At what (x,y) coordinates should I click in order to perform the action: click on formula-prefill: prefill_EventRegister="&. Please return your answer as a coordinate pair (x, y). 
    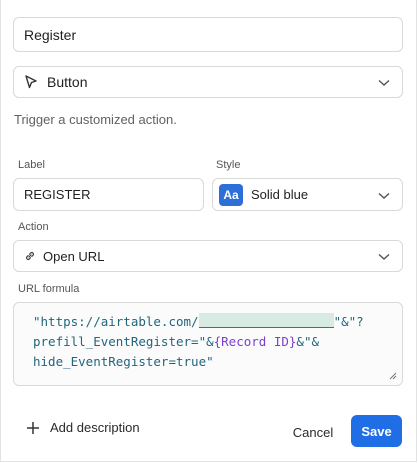
    Looking at the image, I should click on (123, 341).